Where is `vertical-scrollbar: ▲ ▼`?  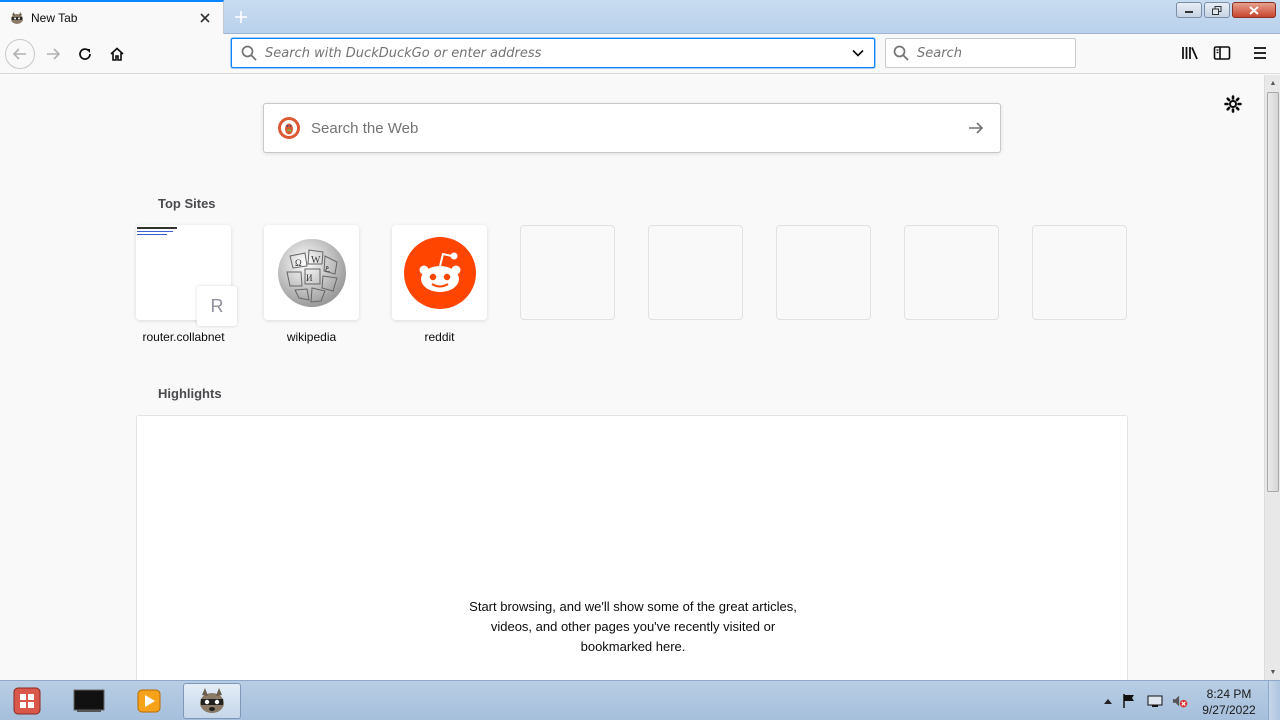
vertical-scrollbar: ▲ ▼ is located at coordinates (1272, 377).